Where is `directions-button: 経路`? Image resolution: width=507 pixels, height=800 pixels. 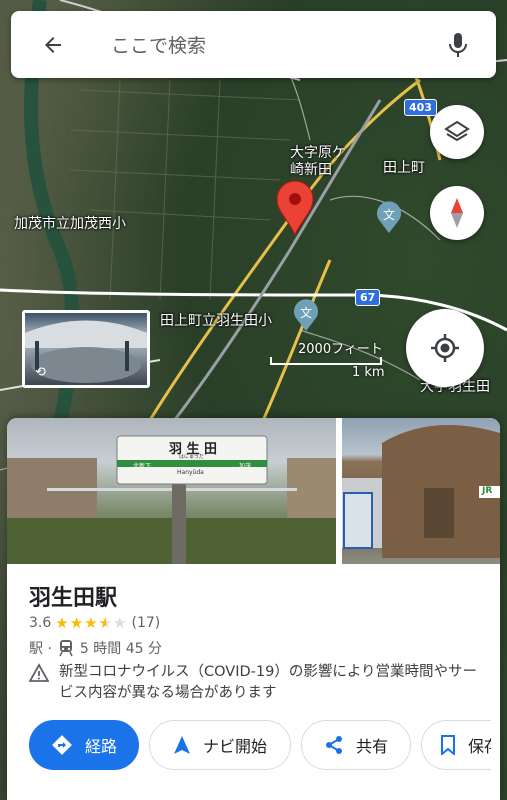 directions-button: 経路 is located at coordinates (84, 745).